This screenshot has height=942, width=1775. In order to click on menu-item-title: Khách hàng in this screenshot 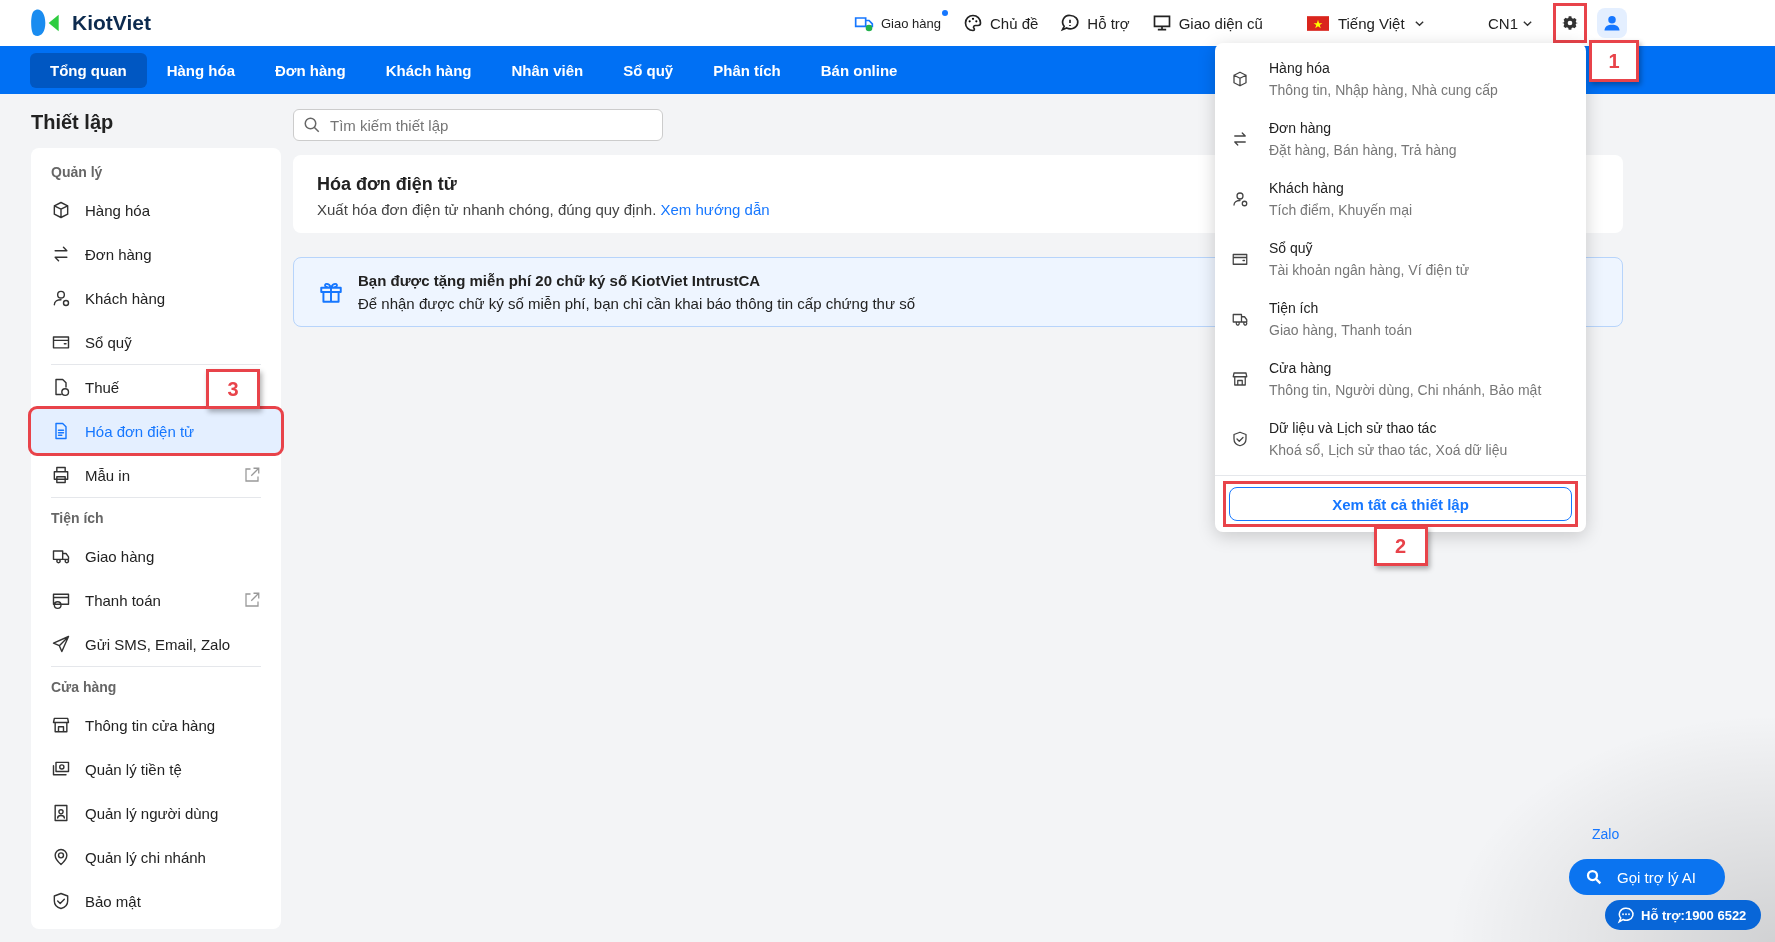, I will do `click(1307, 188)`.